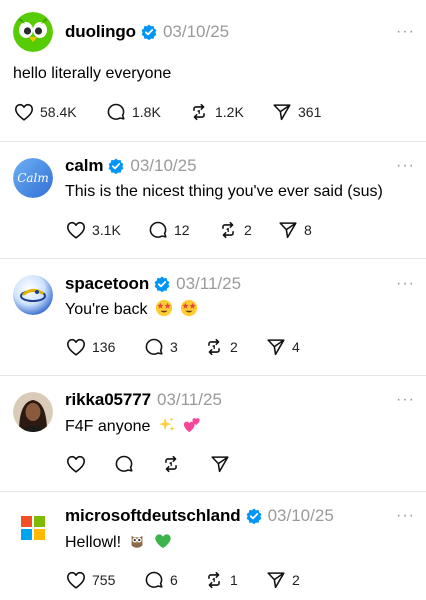 The height and width of the screenshot is (600, 426). I want to click on post-actions, so click(240, 464).